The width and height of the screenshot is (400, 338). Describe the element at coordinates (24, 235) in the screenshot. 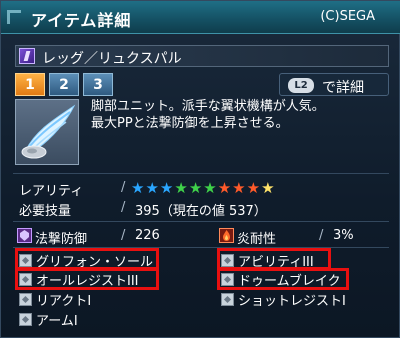

I see `tech-defense-icon` at that location.